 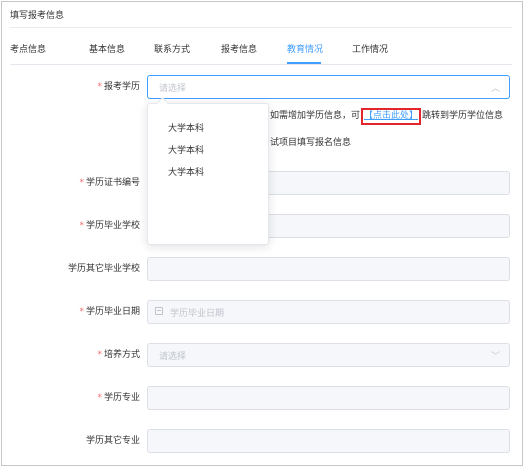 What do you see at coordinates (172, 50) in the screenshot?
I see `tab-contact: 联系方式` at bounding box center [172, 50].